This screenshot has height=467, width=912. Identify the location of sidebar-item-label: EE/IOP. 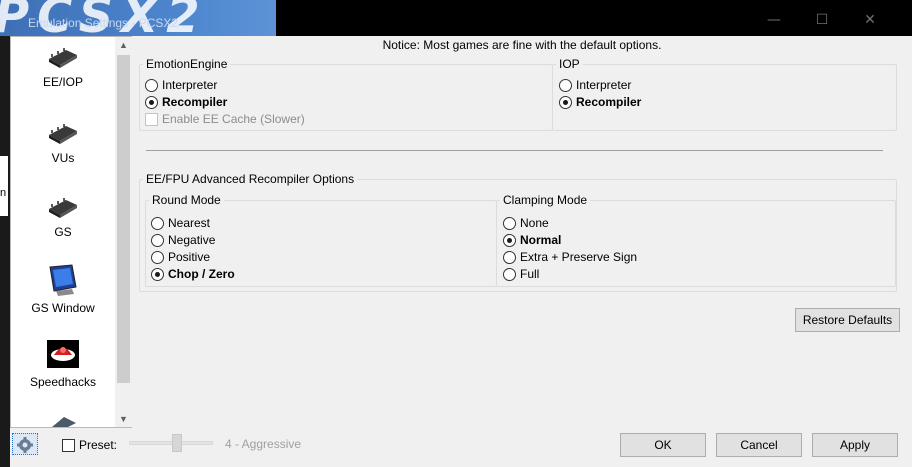
(62, 82).